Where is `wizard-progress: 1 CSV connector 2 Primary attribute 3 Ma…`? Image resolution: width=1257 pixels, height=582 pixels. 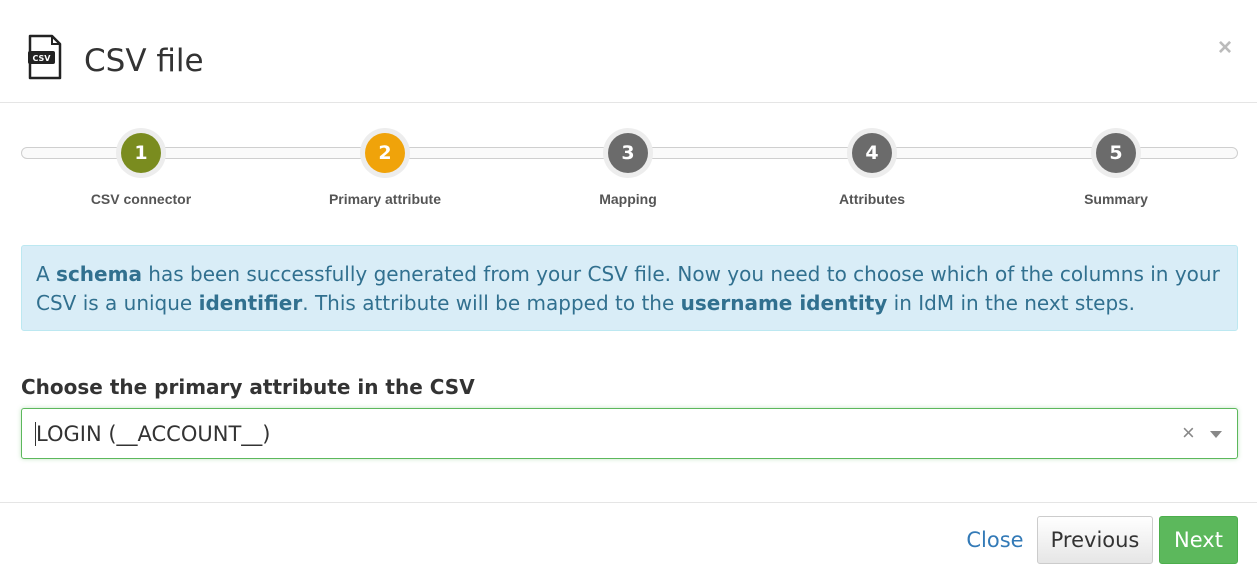
wizard-progress: 1 CSV connector 2 Primary attribute 3 Ma… is located at coordinates (629, 173).